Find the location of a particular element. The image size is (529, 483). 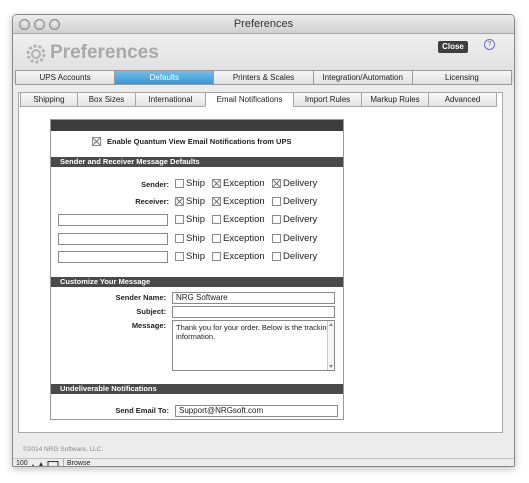

subtab-advanced: Advanced is located at coordinates (462, 99).